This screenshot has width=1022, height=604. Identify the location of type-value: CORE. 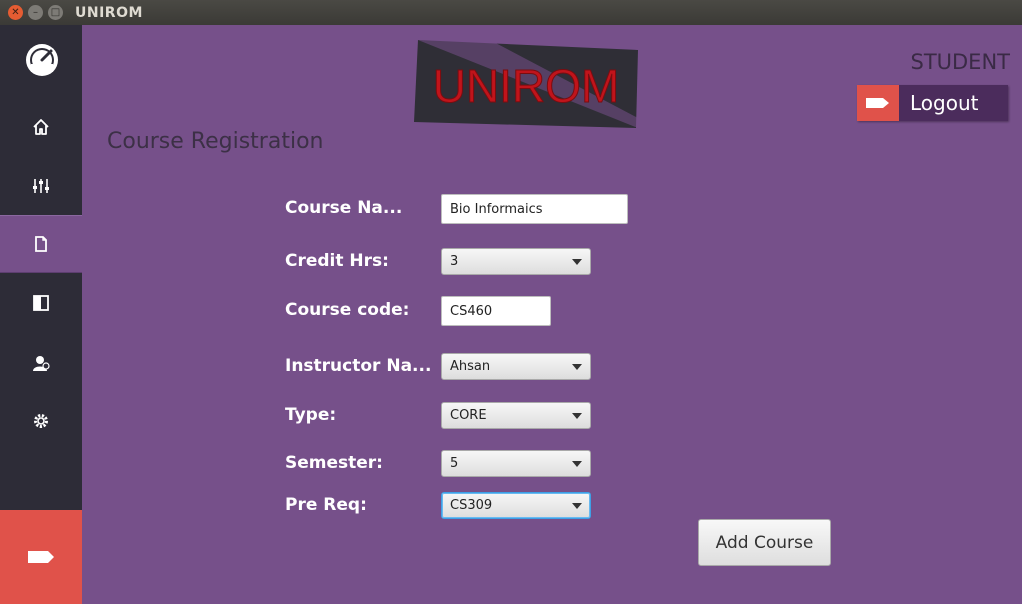
(468, 415).